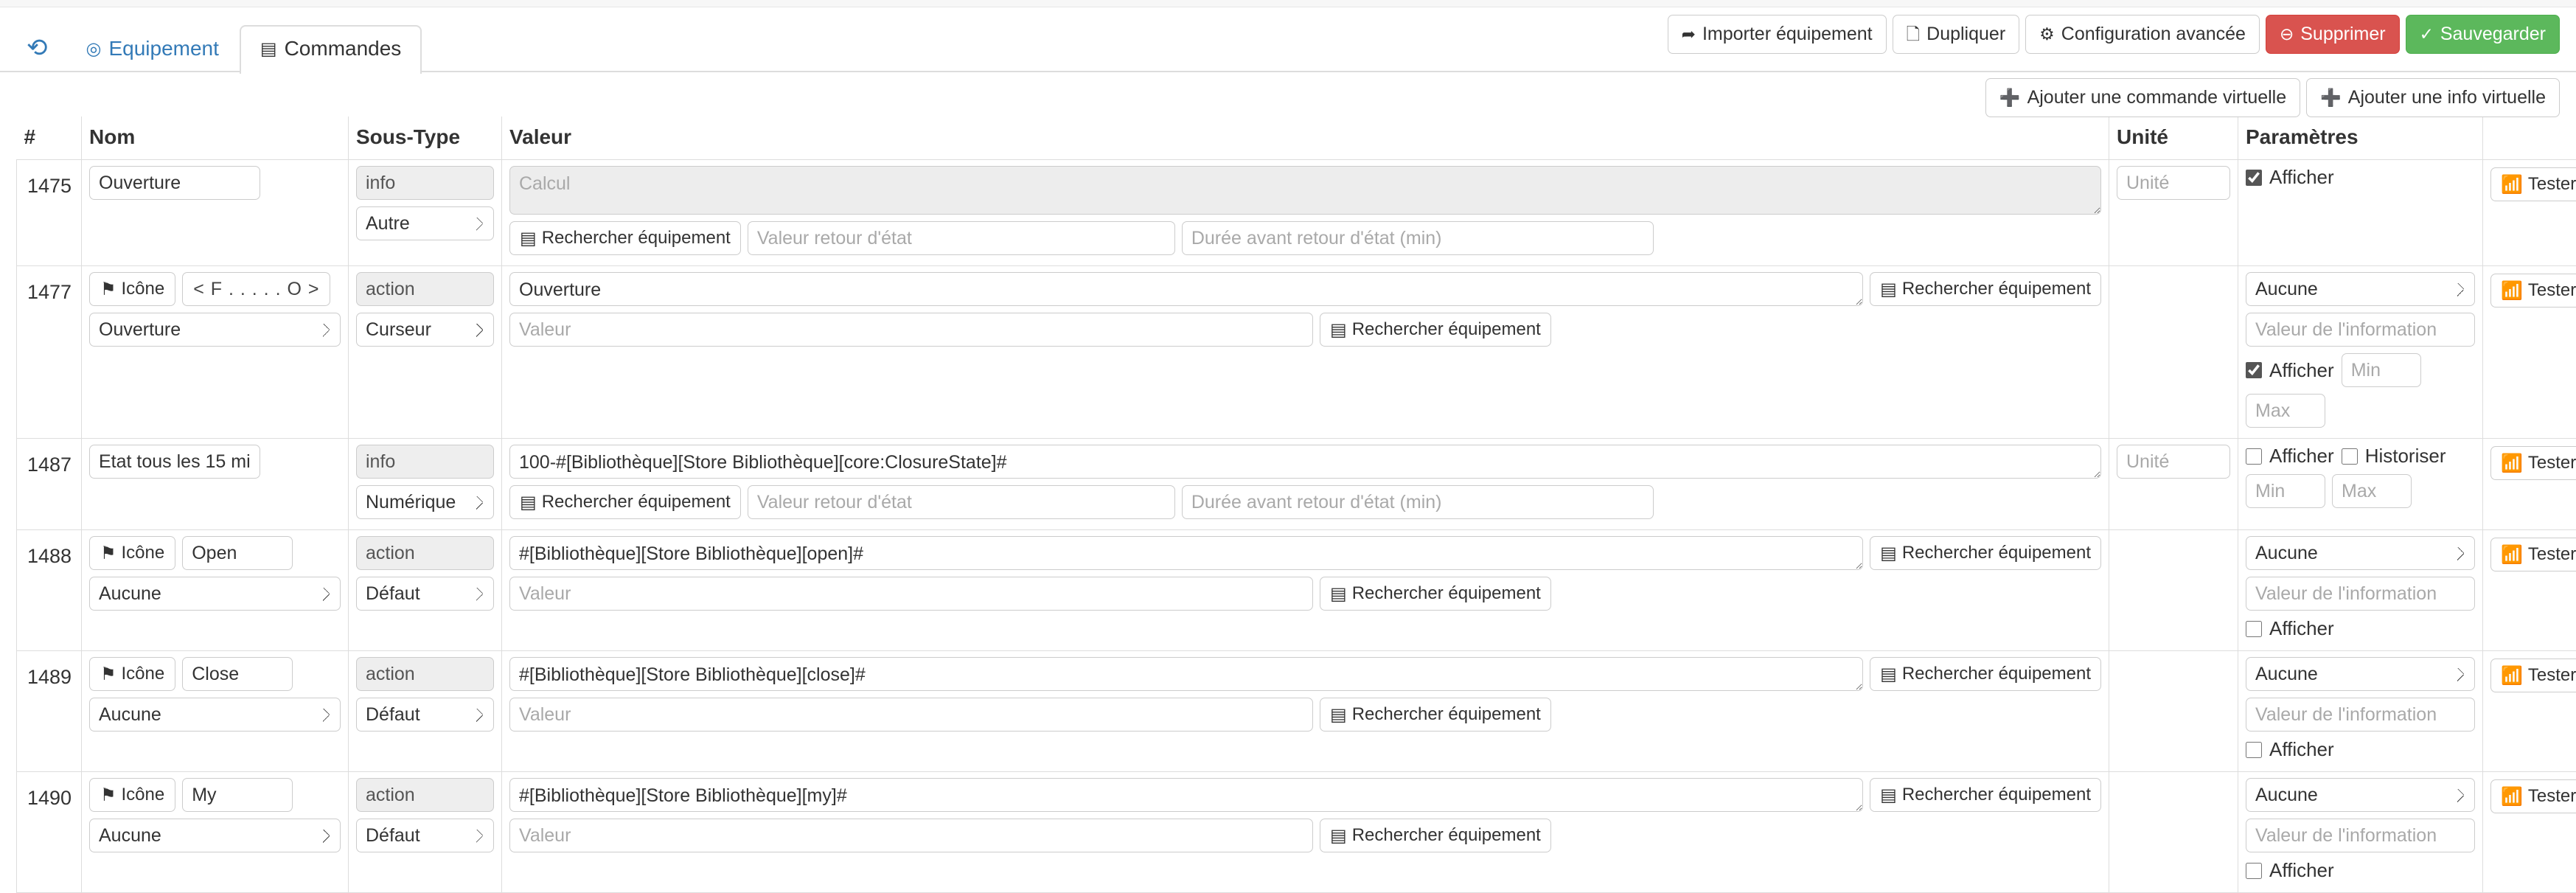 This screenshot has width=2576, height=893. Describe the element at coordinates (2154, 34) in the screenshot. I see `advanced-config-label: Configuration avancée` at that location.